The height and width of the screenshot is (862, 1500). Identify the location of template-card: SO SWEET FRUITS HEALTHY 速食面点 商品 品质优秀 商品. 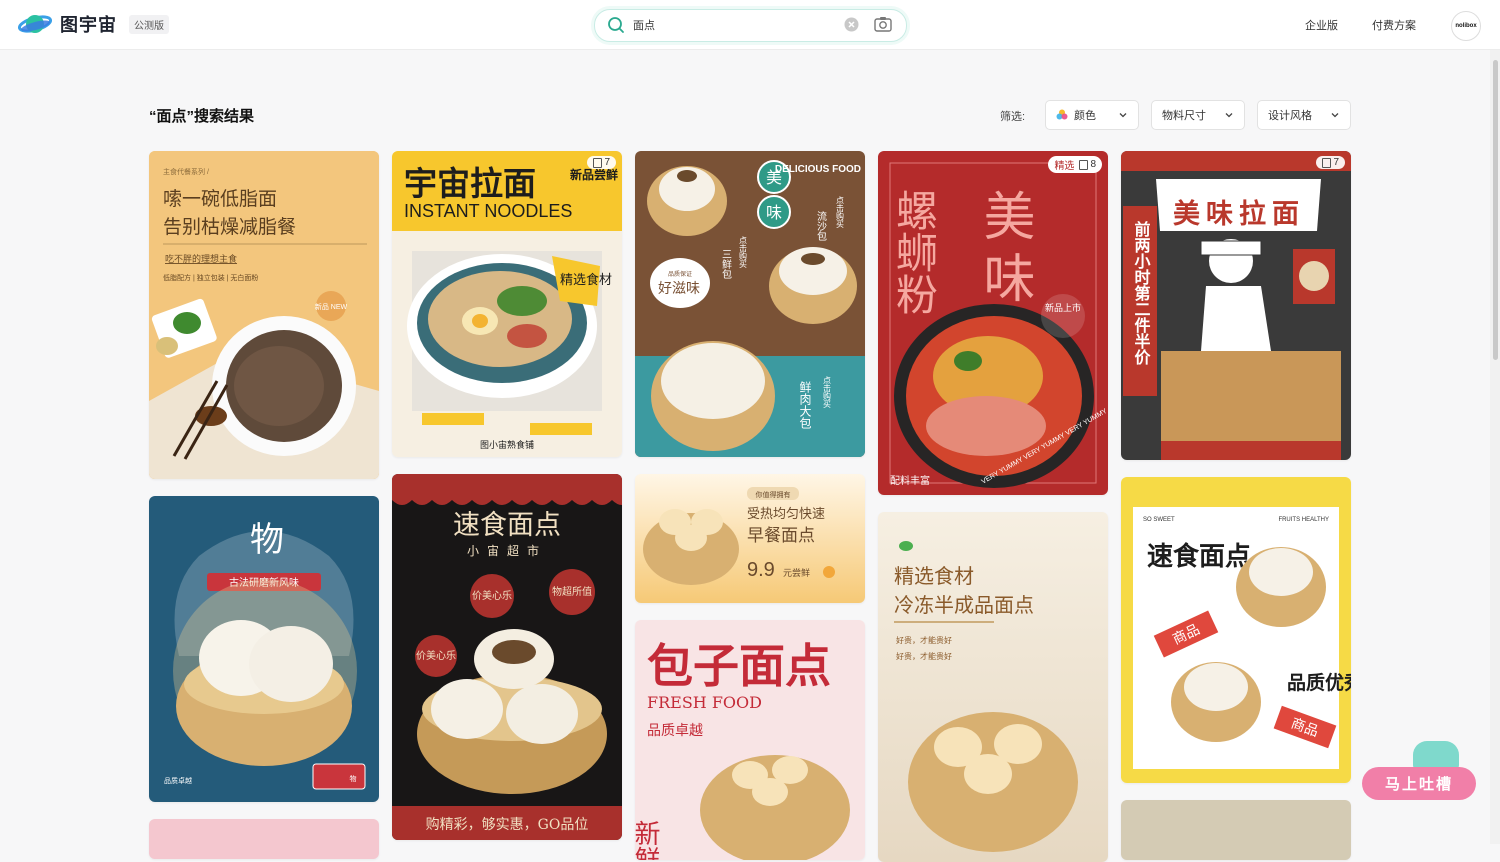
(1236, 630).